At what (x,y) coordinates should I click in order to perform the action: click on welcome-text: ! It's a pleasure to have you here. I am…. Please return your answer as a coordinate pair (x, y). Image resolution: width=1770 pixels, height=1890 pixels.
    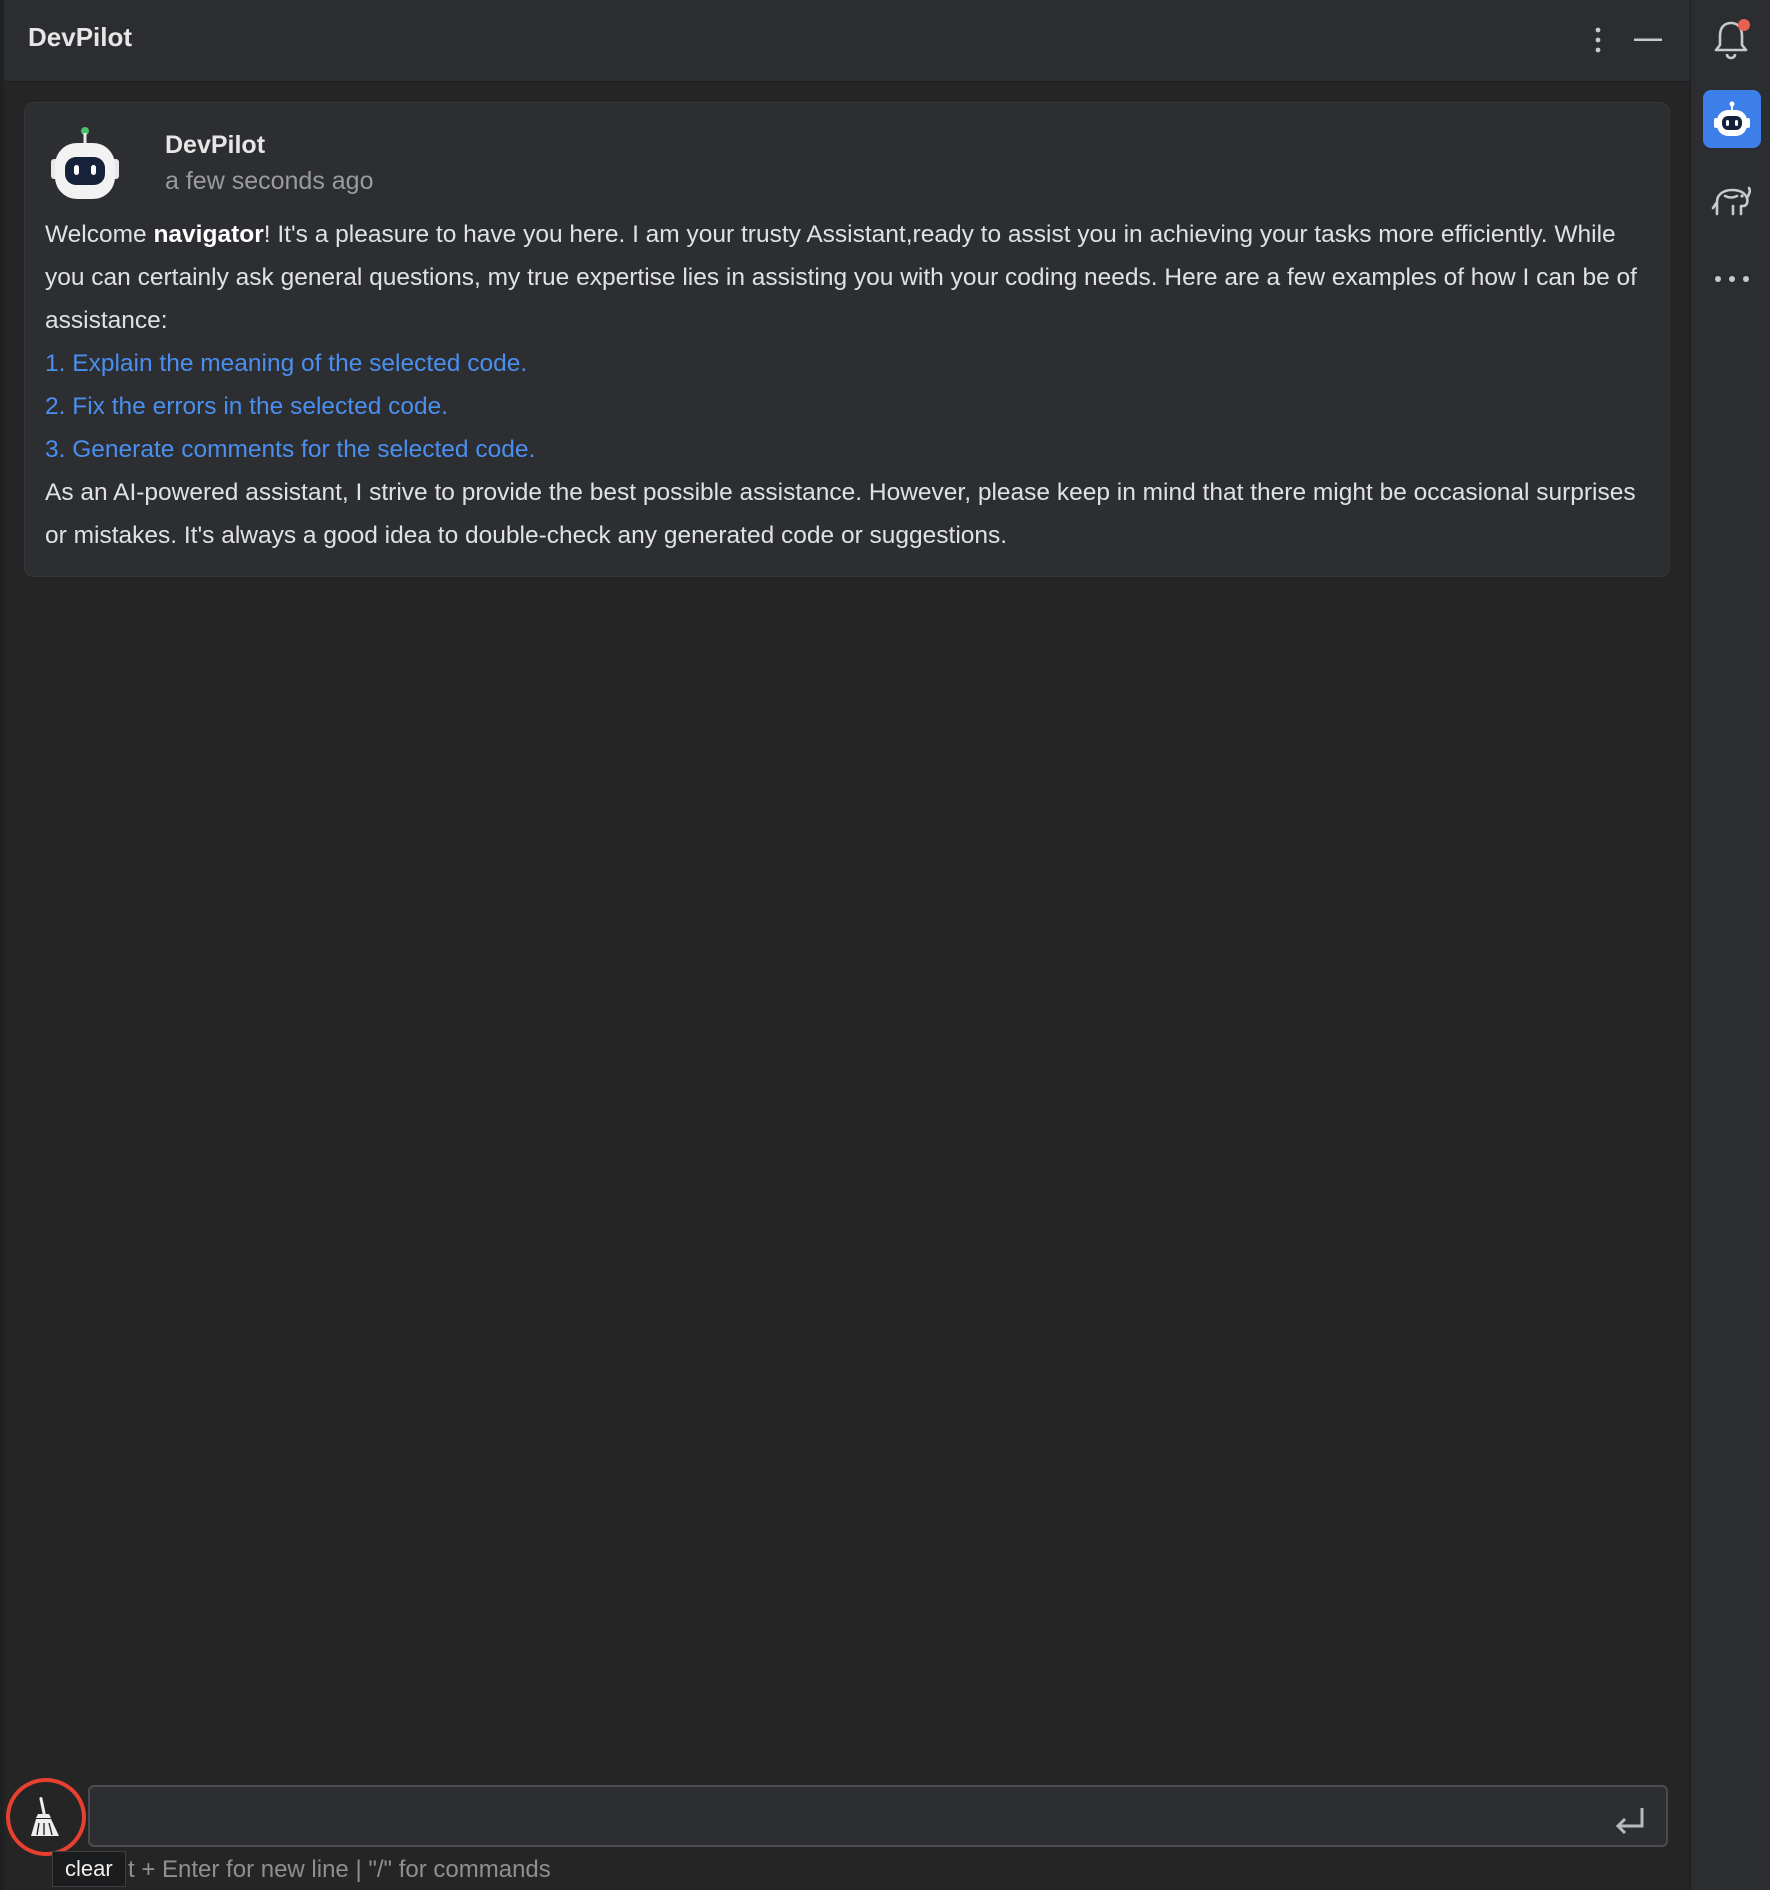
    Looking at the image, I should click on (841, 277).